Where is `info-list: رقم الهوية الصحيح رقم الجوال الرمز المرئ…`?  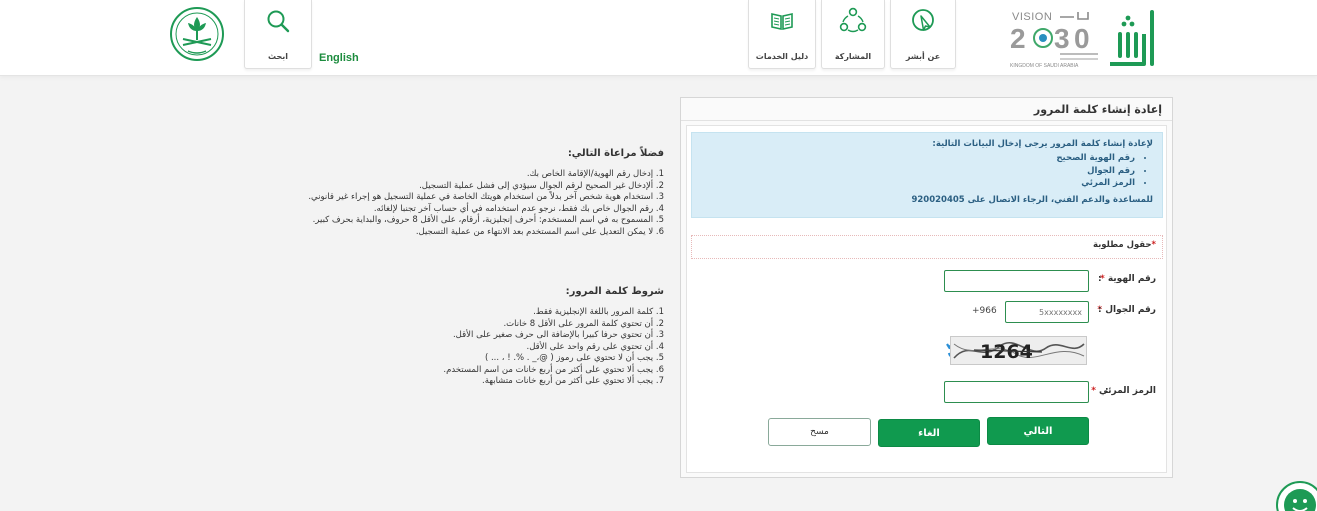 info-list: رقم الهوية الصحيح رقم الجوال الرمز المرئ… is located at coordinates (927, 171).